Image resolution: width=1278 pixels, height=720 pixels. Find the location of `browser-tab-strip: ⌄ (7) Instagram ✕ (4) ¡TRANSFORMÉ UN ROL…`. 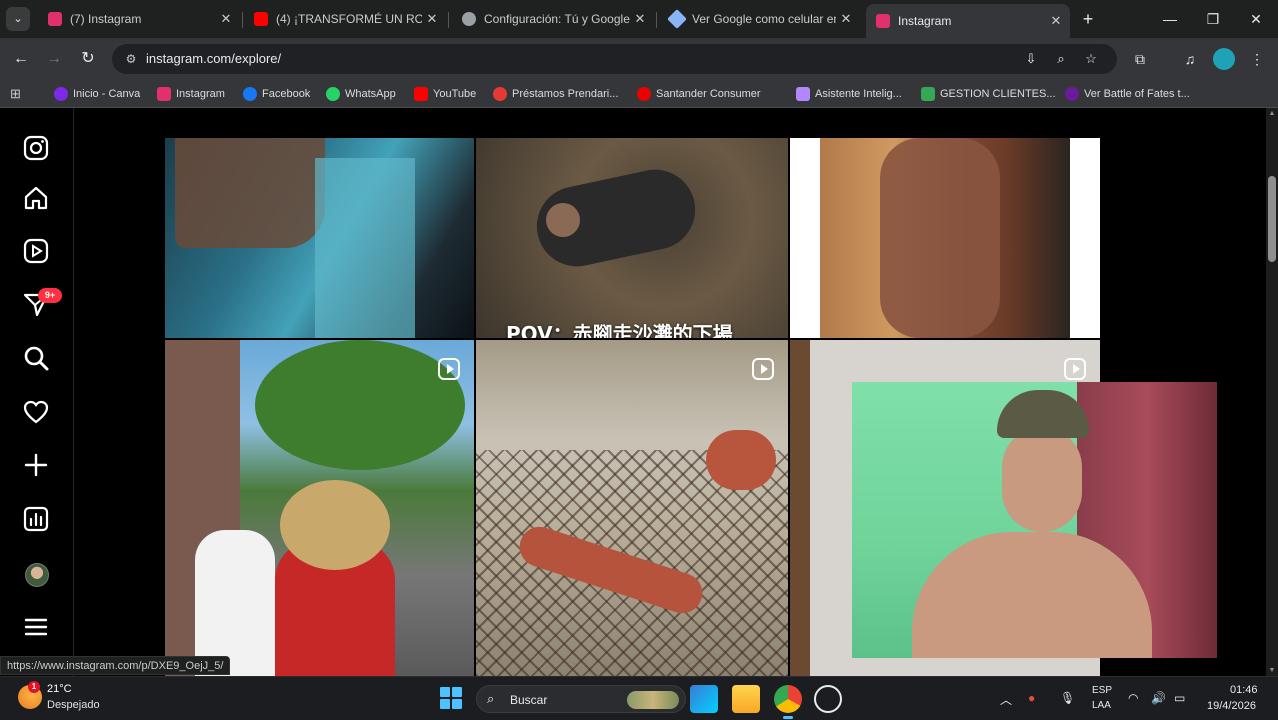

browser-tab-strip: ⌄ (7) Instagram ✕ (4) ¡TRANSFORMÉ UN ROL… is located at coordinates (639, 19).